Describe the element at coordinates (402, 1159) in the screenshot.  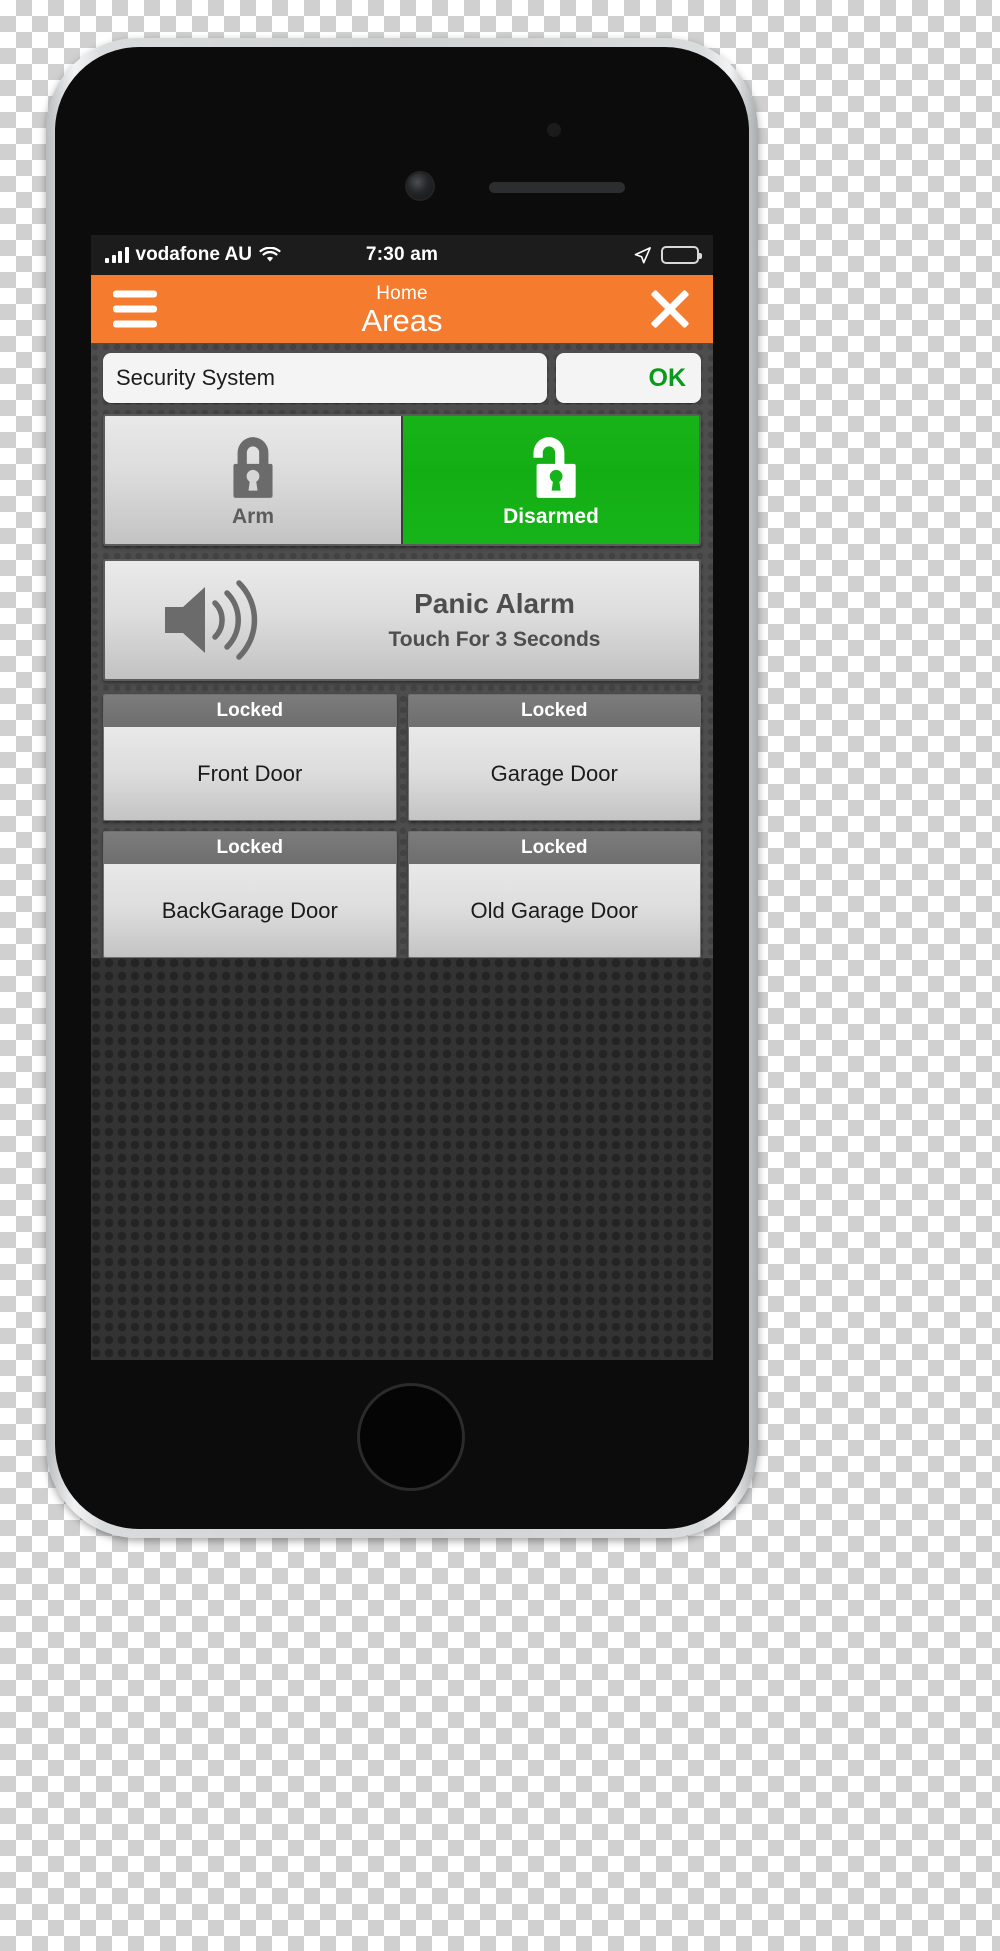
I see `empty-content-area` at that location.